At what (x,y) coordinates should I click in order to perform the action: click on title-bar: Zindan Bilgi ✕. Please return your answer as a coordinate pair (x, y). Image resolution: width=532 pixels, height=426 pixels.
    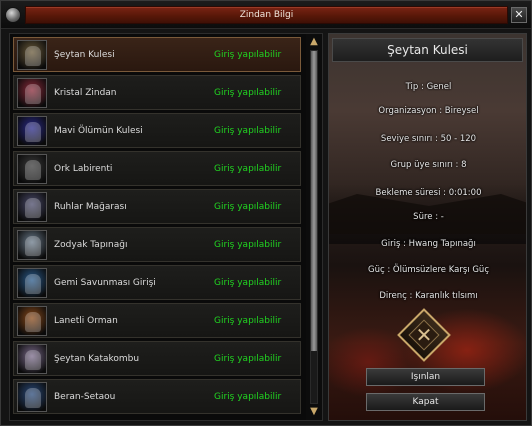
    Looking at the image, I should click on (266, 15).